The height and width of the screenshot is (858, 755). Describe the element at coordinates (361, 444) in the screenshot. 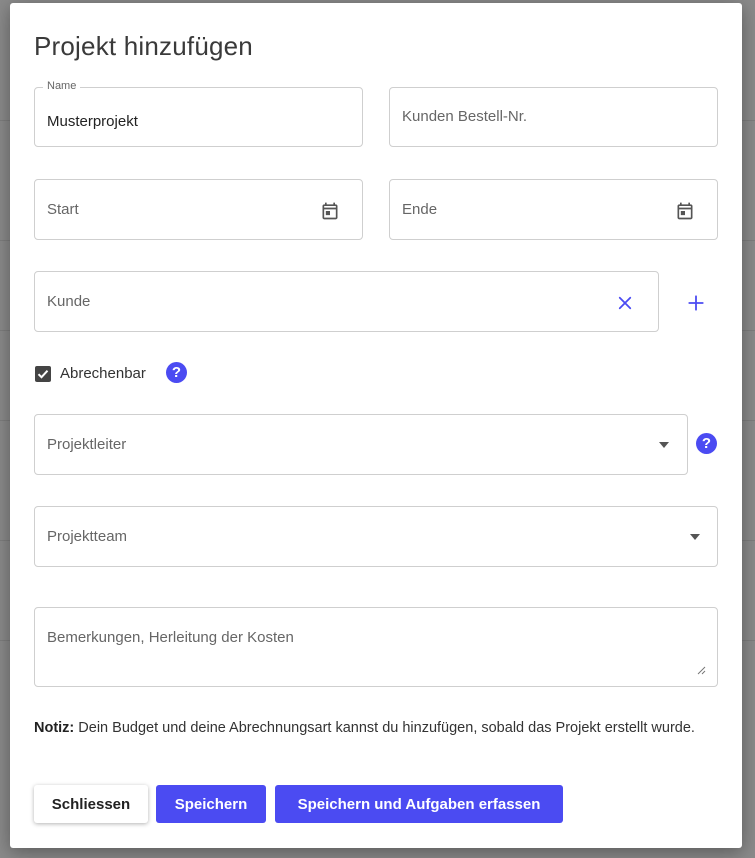

I see `project-lead-select: Projektleiter` at that location.